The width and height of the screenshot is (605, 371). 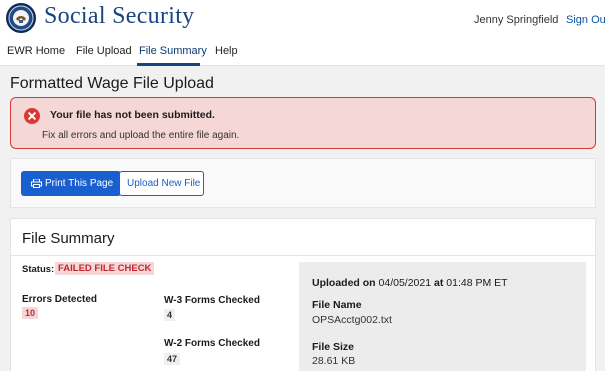 What do you see at coordinates (119, 16) in the screenshot?
I see `brand-title: Social Security` at bounding box center [119, 16].